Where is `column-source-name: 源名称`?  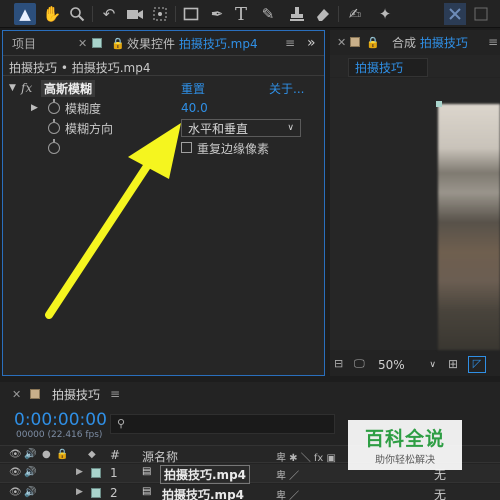 column-source-name: 源名称 is located at coordinates (160, 456).